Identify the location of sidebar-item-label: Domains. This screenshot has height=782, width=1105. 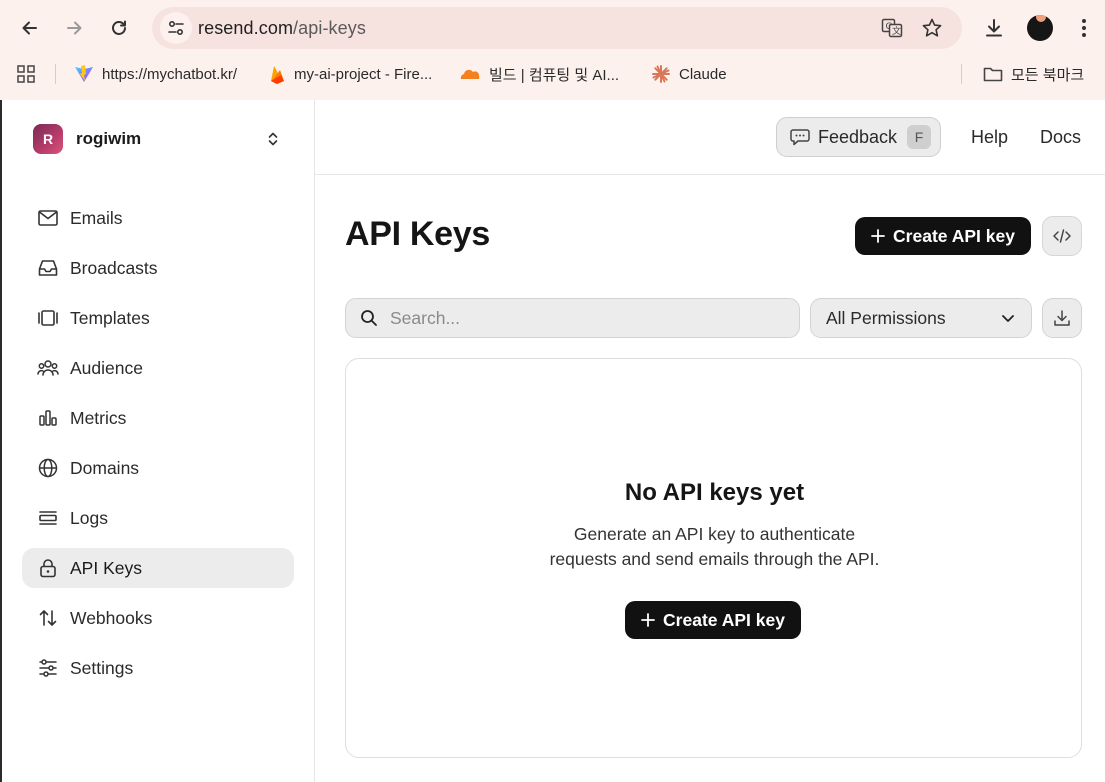
(105, 467).